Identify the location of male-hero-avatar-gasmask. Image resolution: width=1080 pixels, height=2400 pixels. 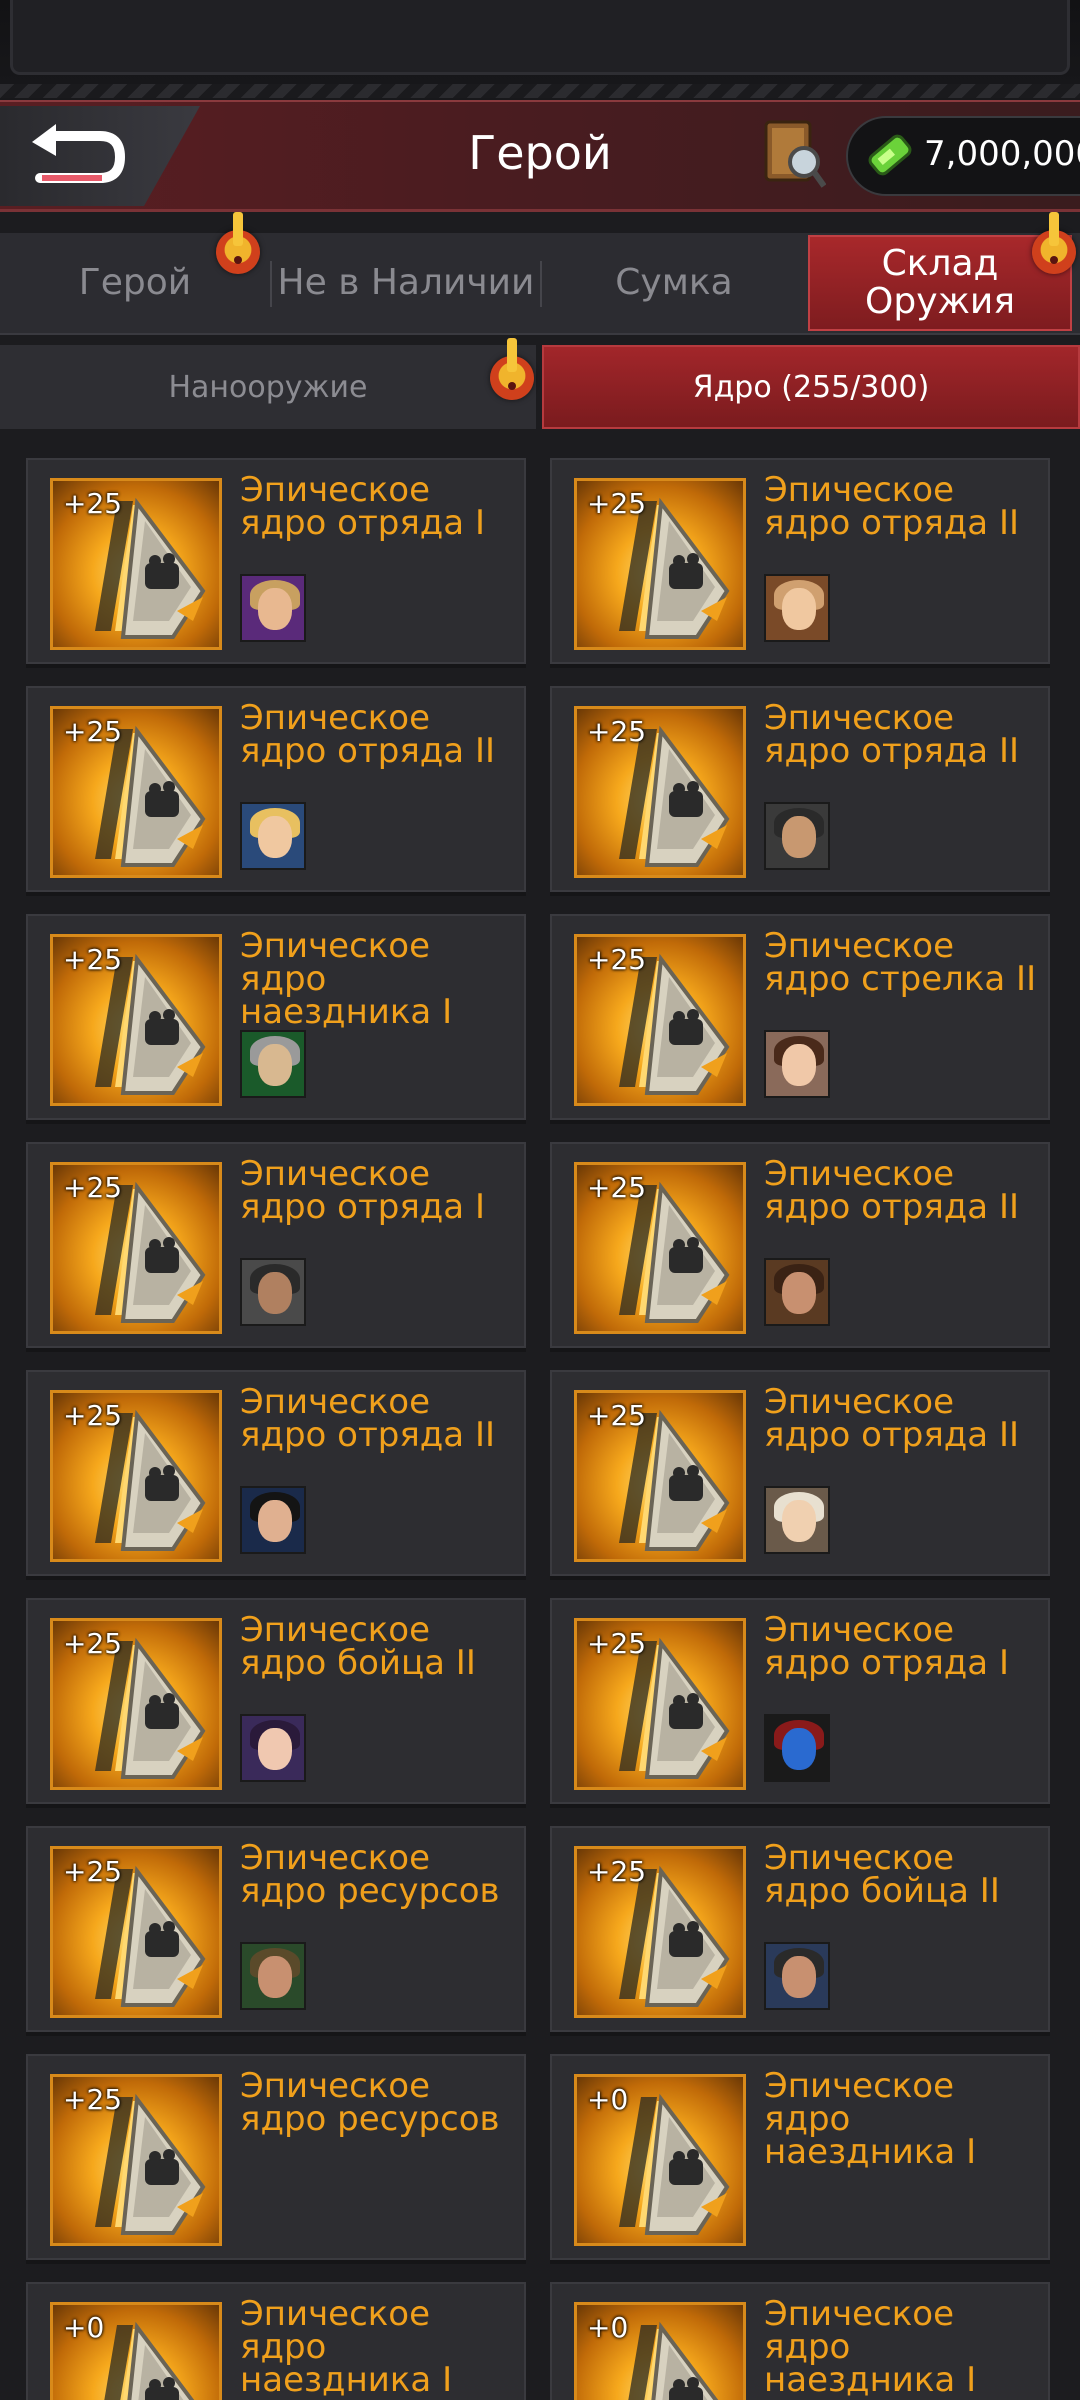
(273, 1292).